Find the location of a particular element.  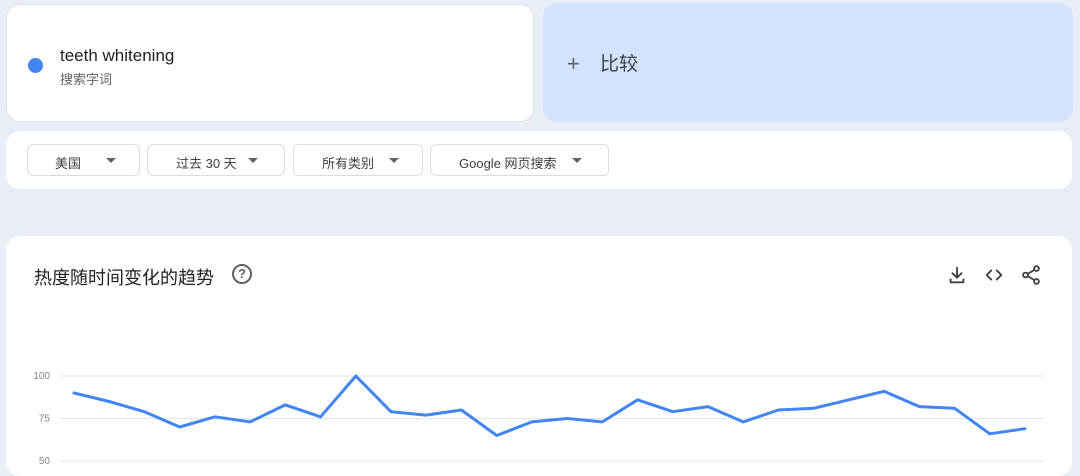

search-type-dropdown: Google 网页搜索 is located at coordinates (519, 160).